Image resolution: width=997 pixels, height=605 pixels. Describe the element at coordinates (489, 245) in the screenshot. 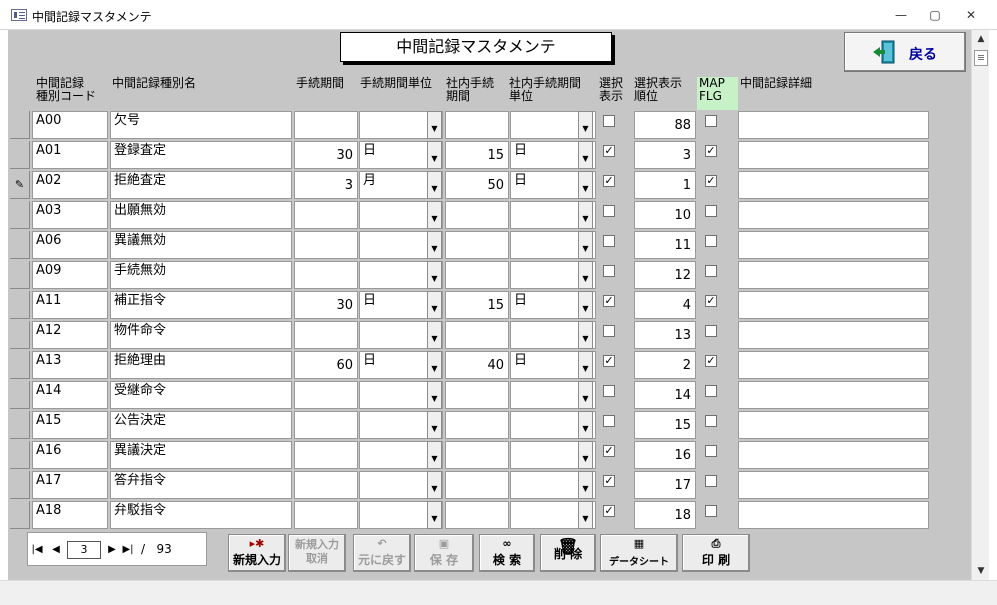

I see `table-row: A06 異議無効 ▼ ▼ 11` at that location.